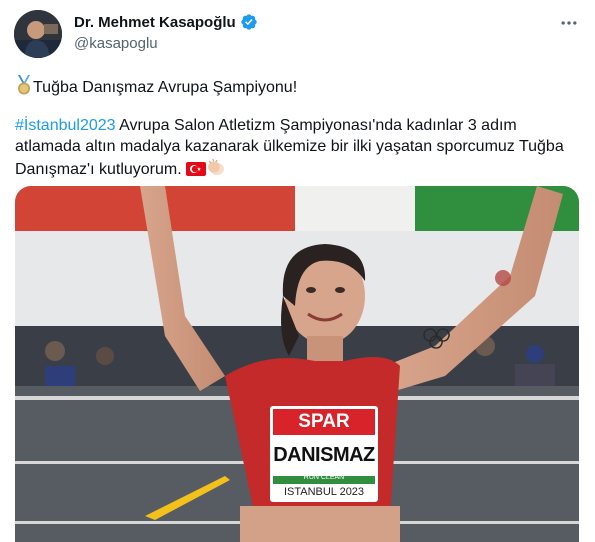 The height and width of the screenshot is (542, 595). What do you see at coordinates (324, 421) in the screenshot?
I see `bib-sponsor: SPAR` at bounding box center [324, 421].